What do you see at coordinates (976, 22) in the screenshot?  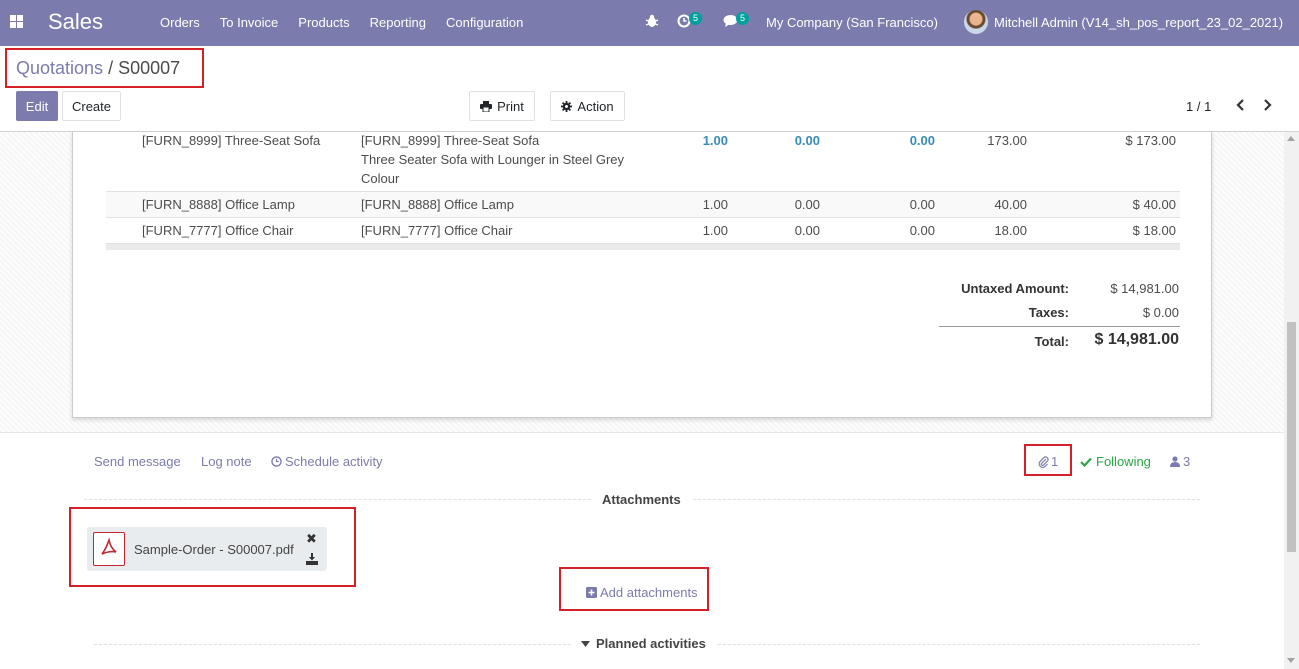 I see `avatar` at bounding box center [976, 22].